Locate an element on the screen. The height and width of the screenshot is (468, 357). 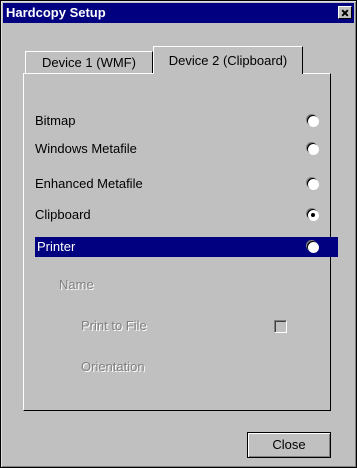
tab-device-1: Device 1 (WMF) is located at coordinates (89, 62).